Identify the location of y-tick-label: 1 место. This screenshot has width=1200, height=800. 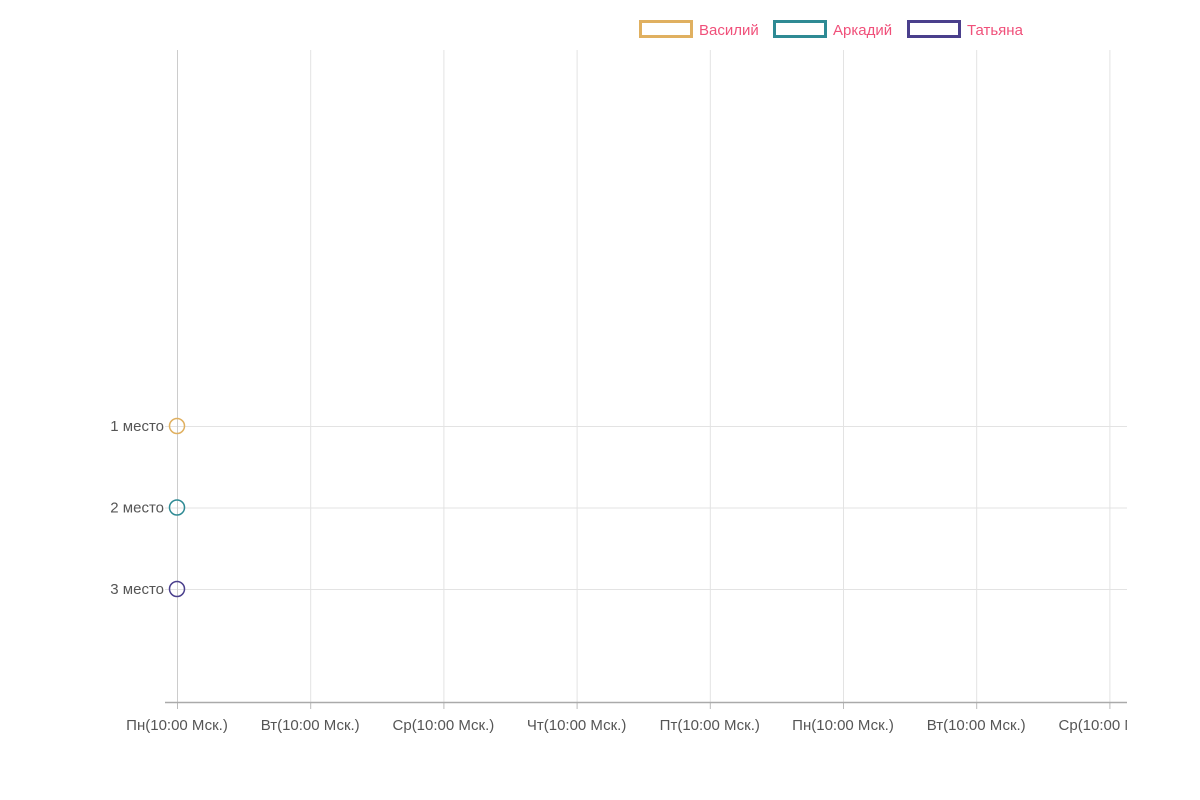
(137, 426).